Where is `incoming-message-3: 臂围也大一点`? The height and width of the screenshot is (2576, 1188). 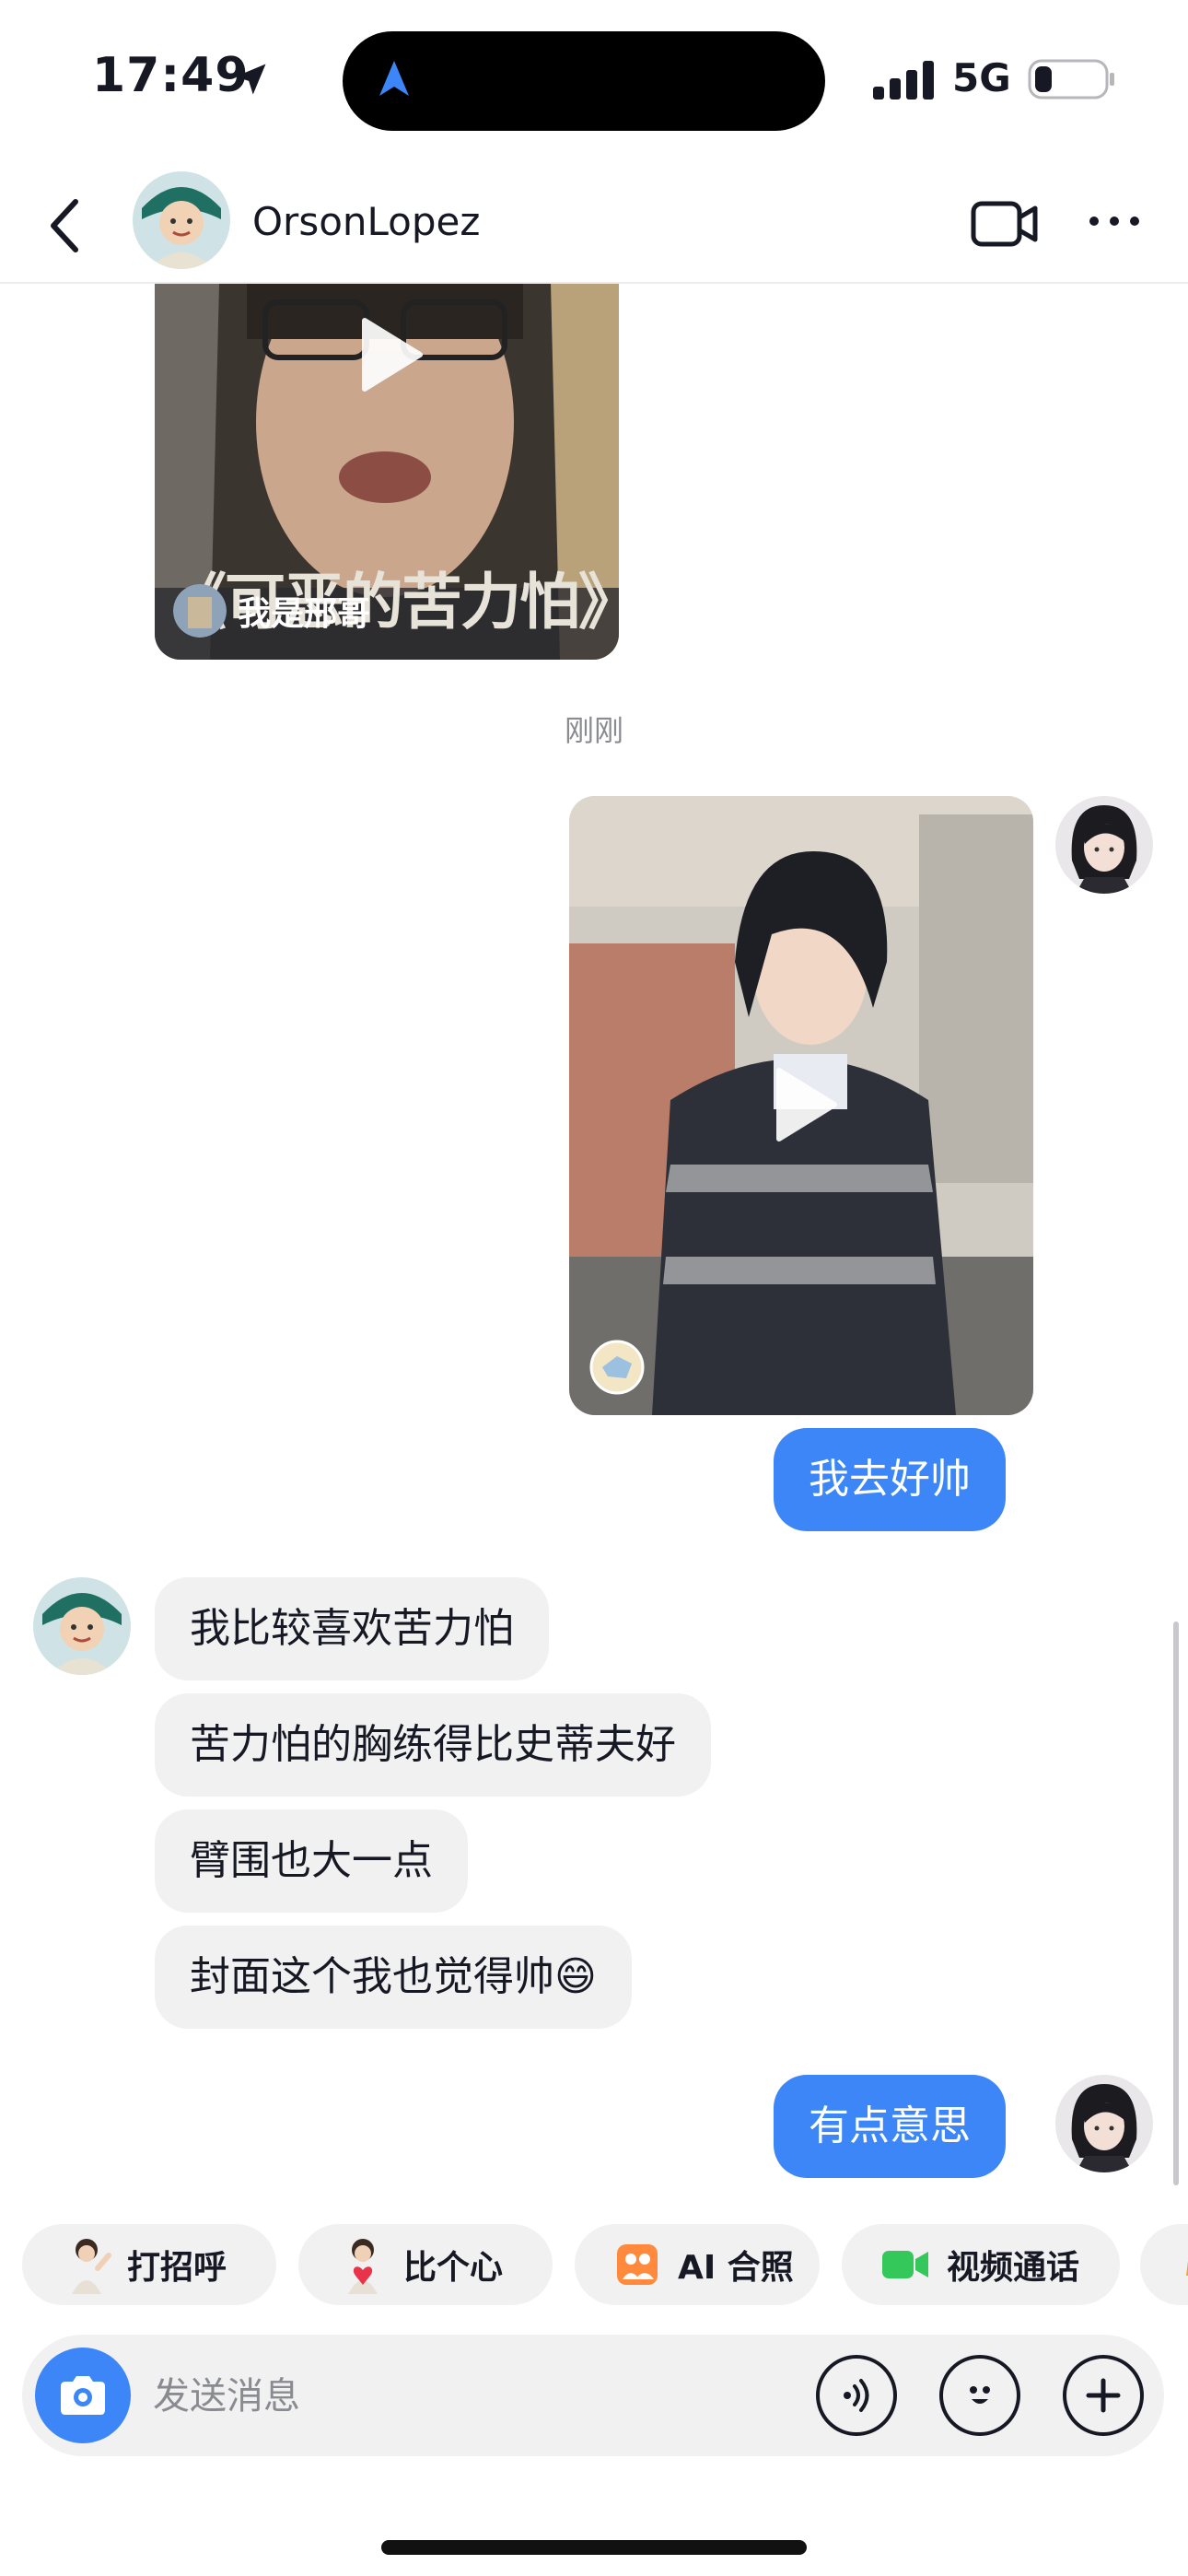 incoming-message-3: 臂围也大一点 is located at coordinates (311, 1861).